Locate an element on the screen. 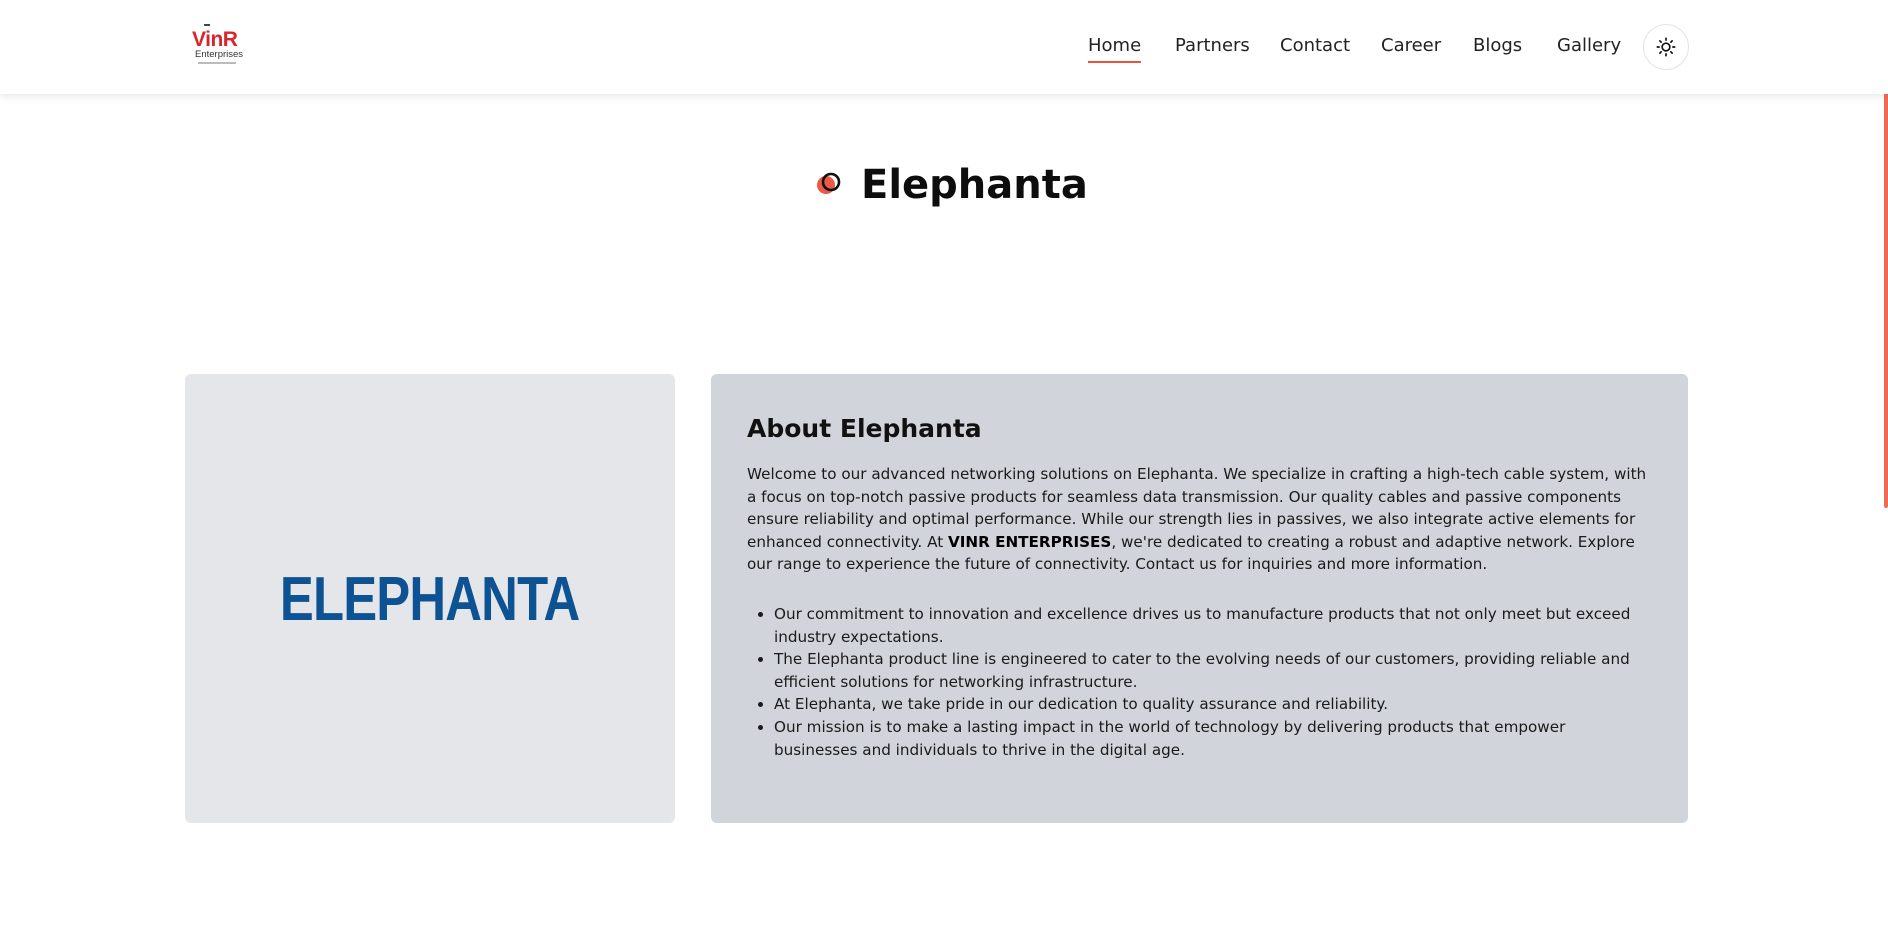 The image size is (1888, 925). logo-sub-text: Enterprises is located at coordinates (219, 54).